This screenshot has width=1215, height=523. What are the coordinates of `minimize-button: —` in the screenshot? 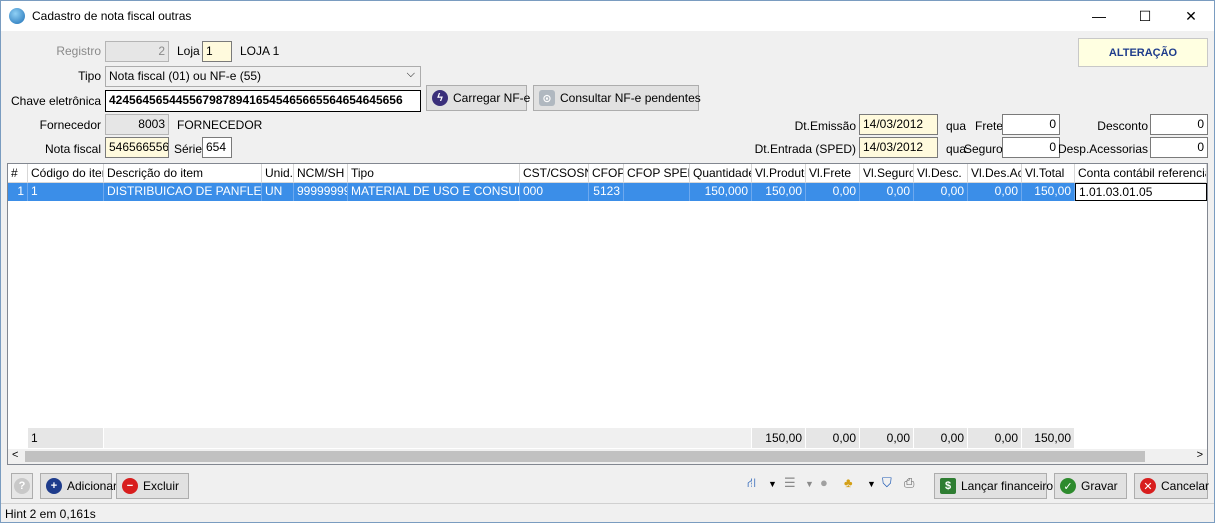 It's located at (1099, 16).